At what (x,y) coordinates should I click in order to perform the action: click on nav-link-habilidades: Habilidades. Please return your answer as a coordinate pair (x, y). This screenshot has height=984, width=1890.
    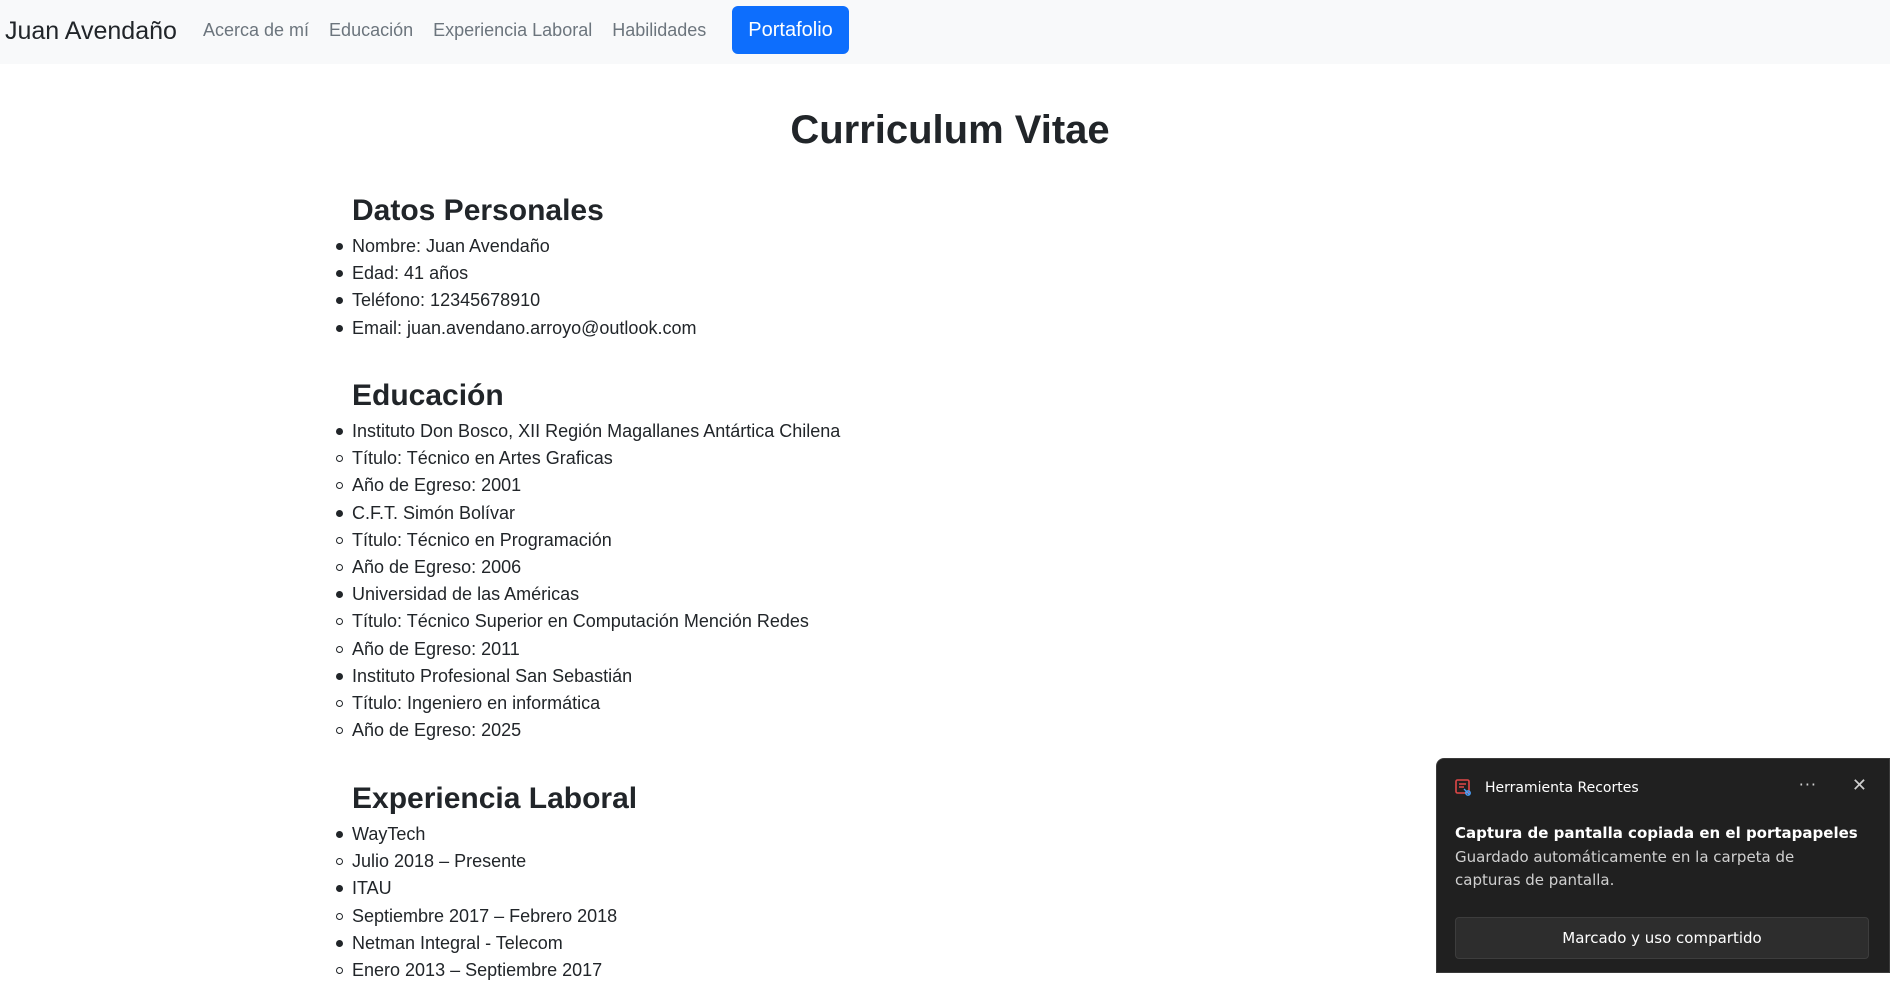
    Looking at the image, I should click on (659, 30).